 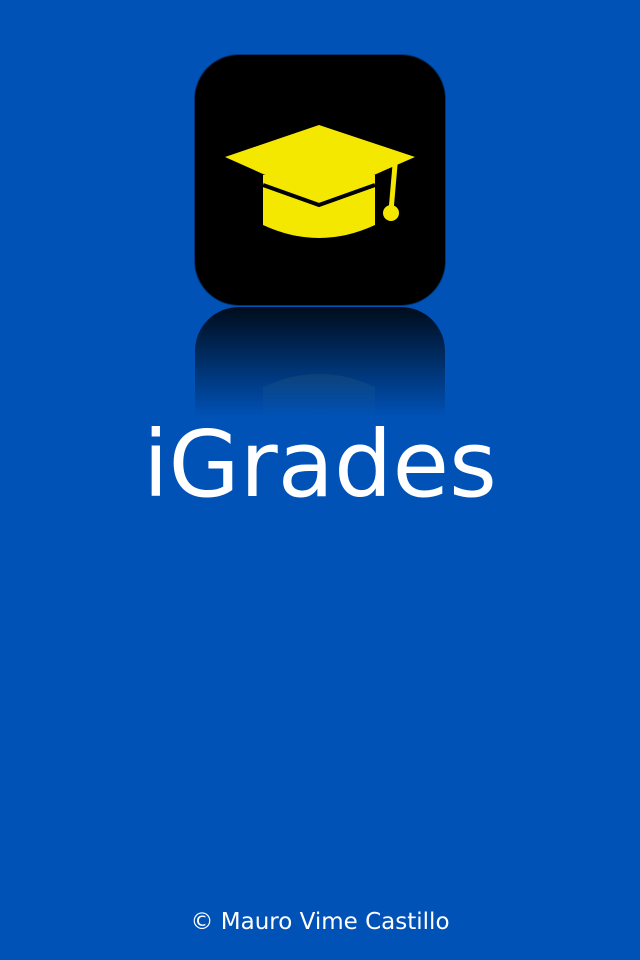 I want to click on graduation-cap-icon, so click(x=320, y=181).